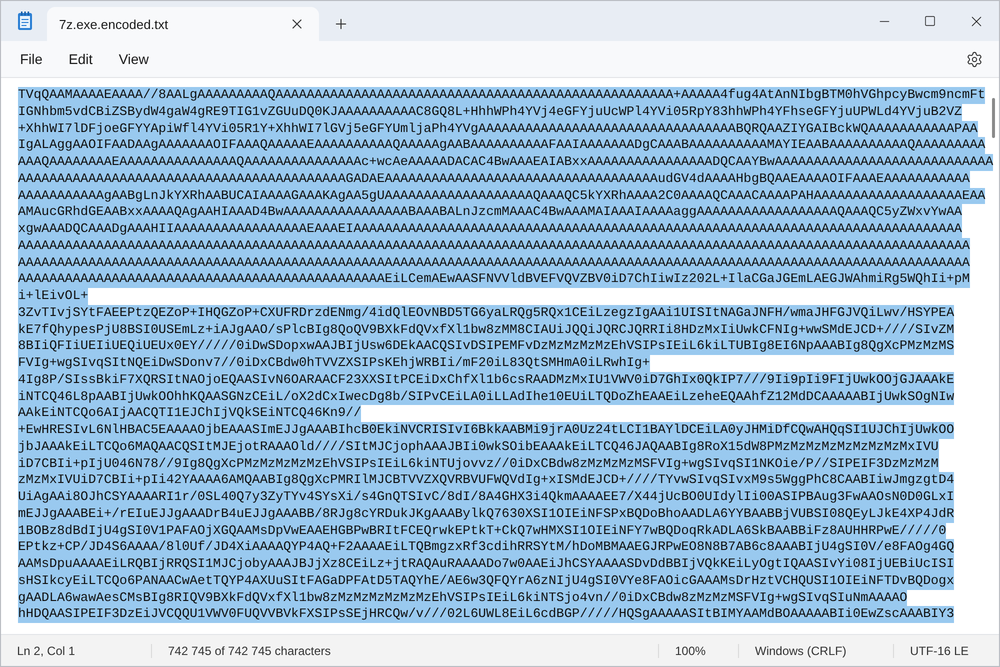  Describe the element at coordinates (183, 24) in the screenshot. I see `document-tab: 7z.exe.encoded.txt` at that location.